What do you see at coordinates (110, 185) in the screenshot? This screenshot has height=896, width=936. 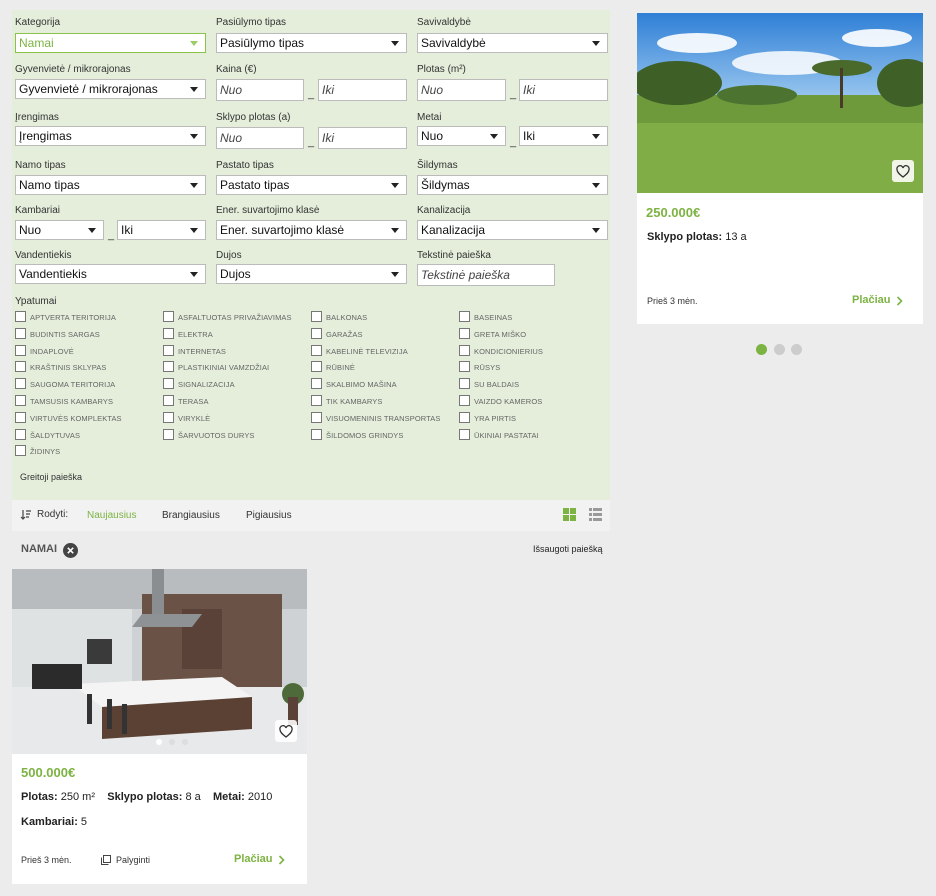 I see `namo-tipas-select: Namo tipas` at bounding box center [110, 185].